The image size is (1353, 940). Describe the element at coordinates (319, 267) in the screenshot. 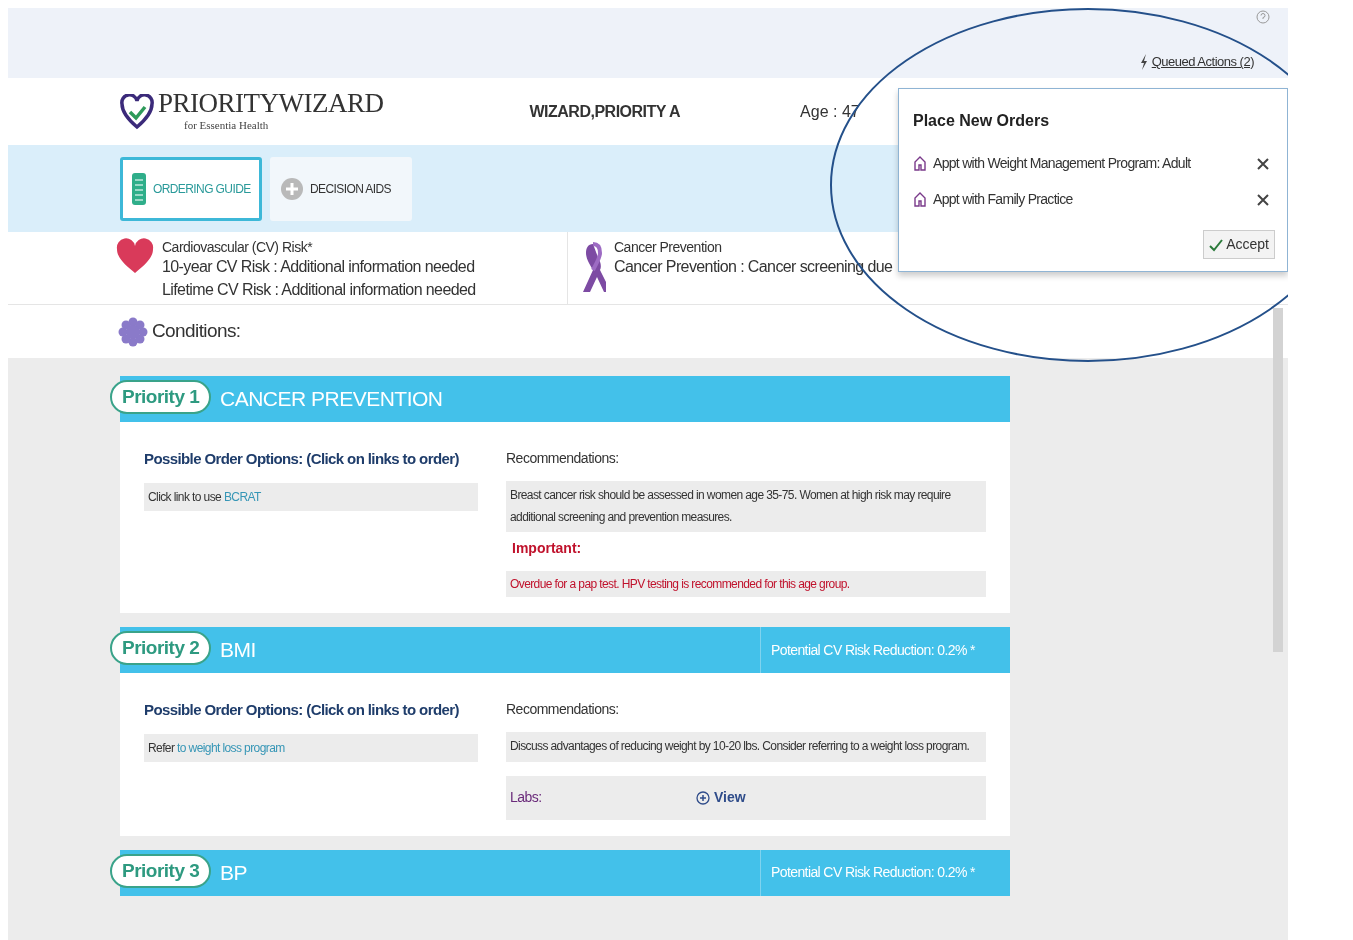

I see `risk-line: 10-year CV Risk : Additional information needed` at that location.